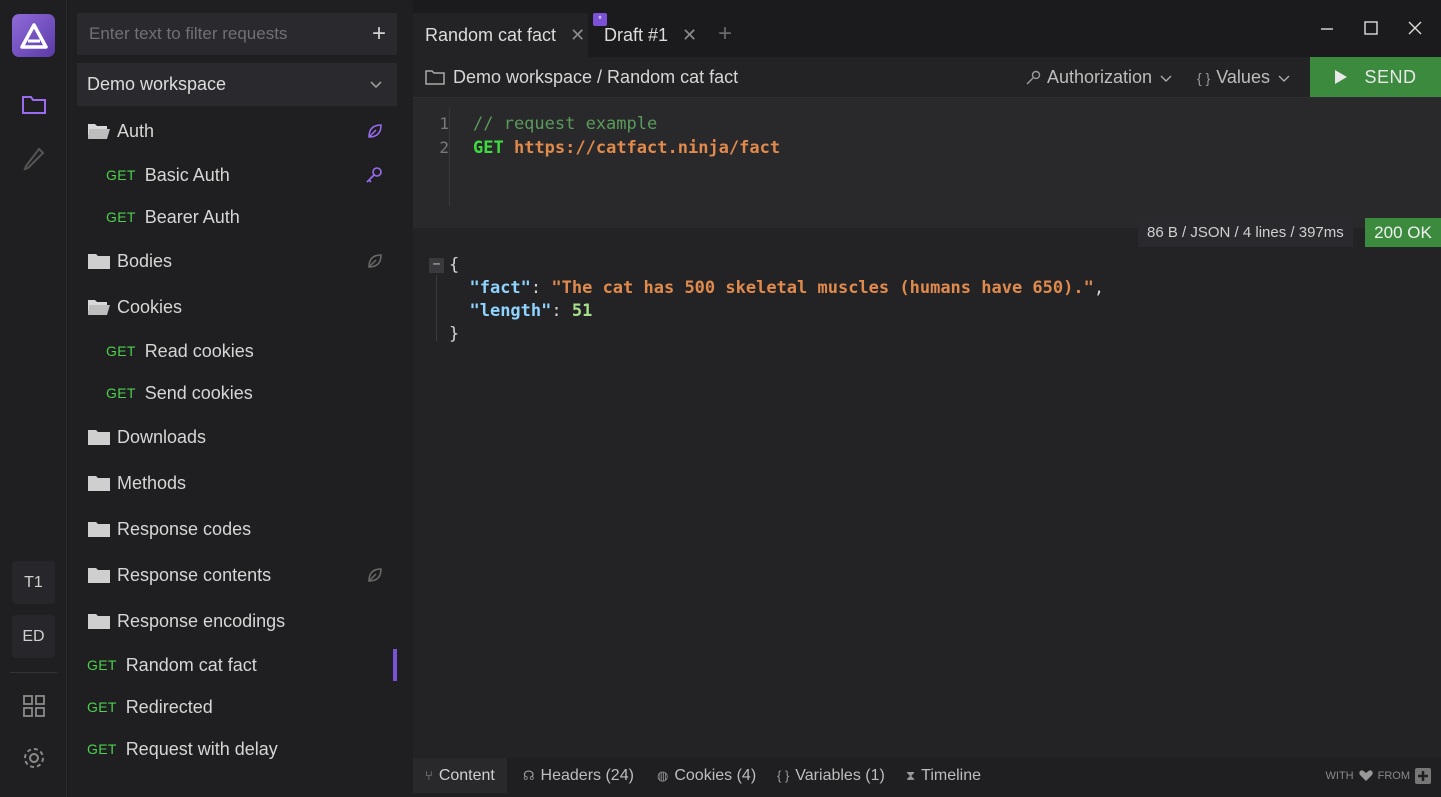  What do you see at coordinates (1365, 775) in the screenshot?
I see `heart-icon` at bounding box center [1365, 775].